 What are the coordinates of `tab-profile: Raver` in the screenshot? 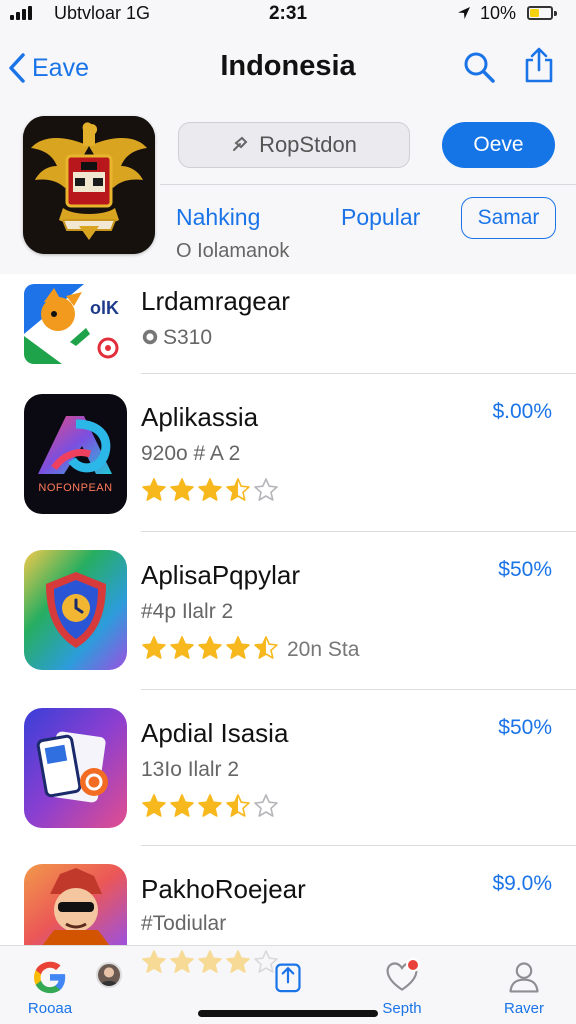 It's located at (524, 985).